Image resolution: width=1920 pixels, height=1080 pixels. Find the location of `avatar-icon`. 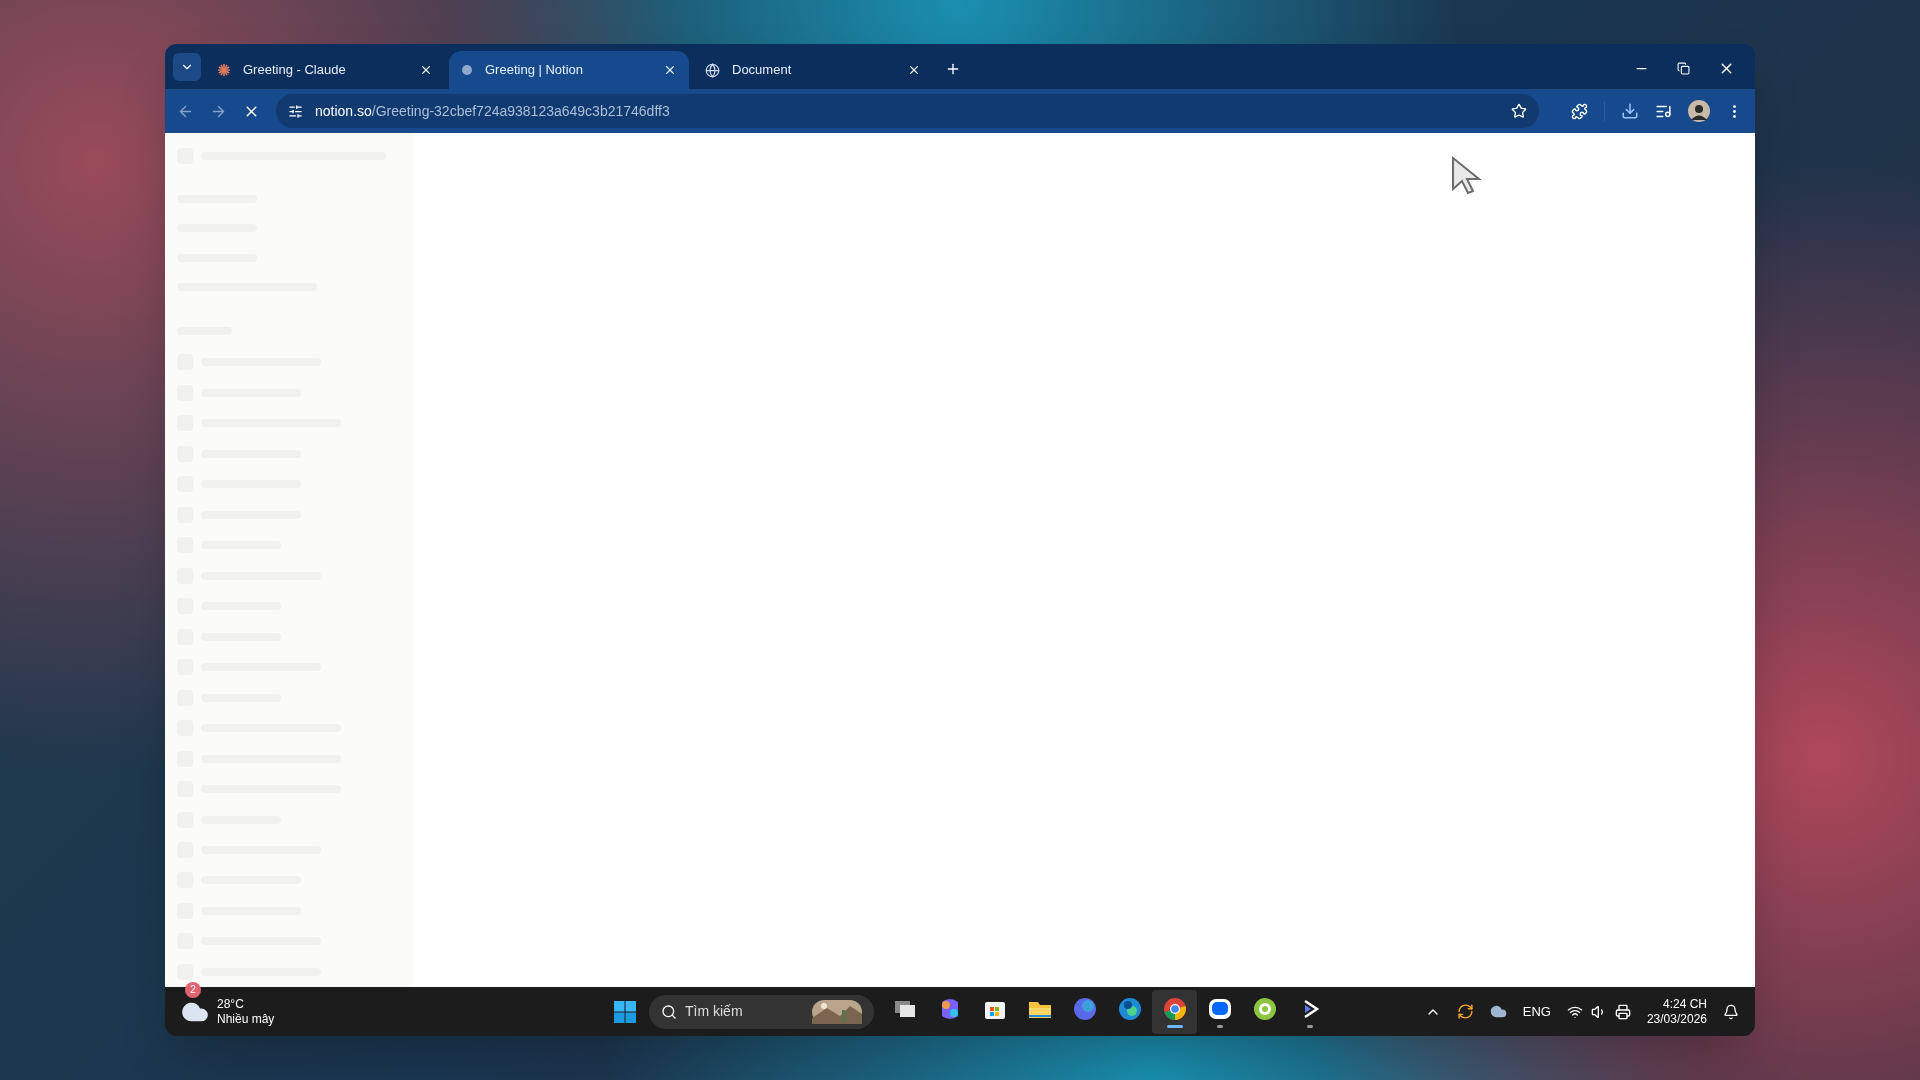

avatar-icon is located at coordinates (1699, 111).